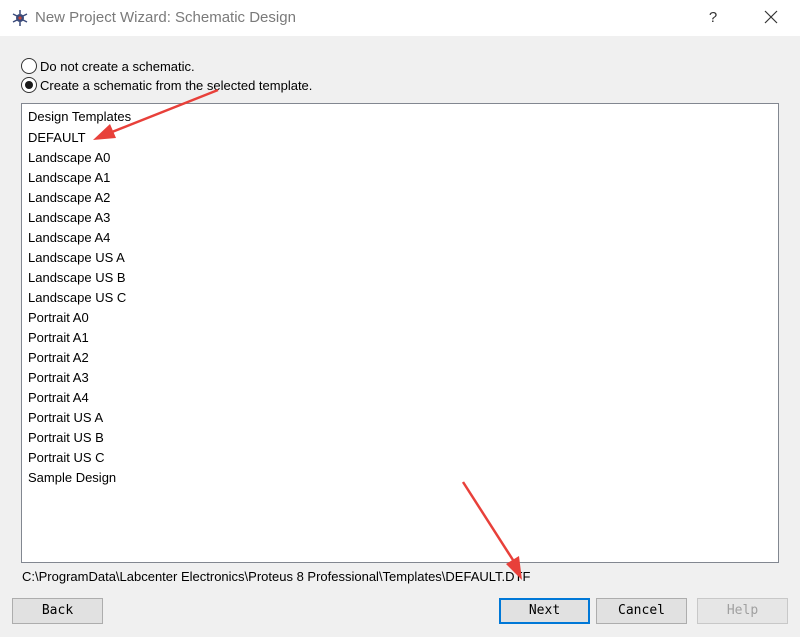 The height and width of the screenshot is (637, 800). I want to click on list-item: Portrait US C, so click(66, 458).